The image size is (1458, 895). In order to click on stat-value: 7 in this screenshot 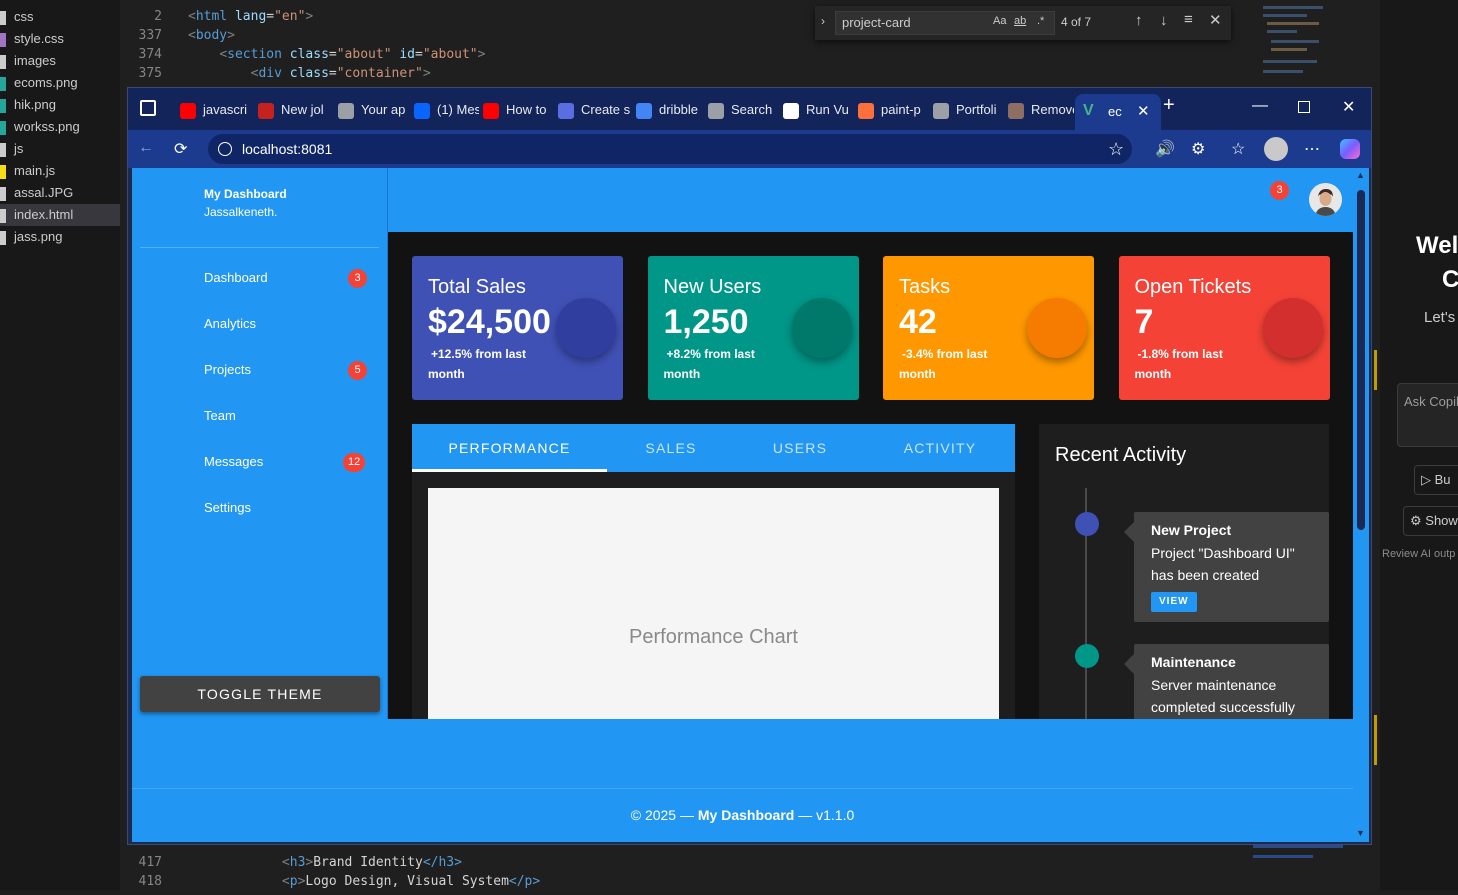, I will do `click(1144, 322)`.